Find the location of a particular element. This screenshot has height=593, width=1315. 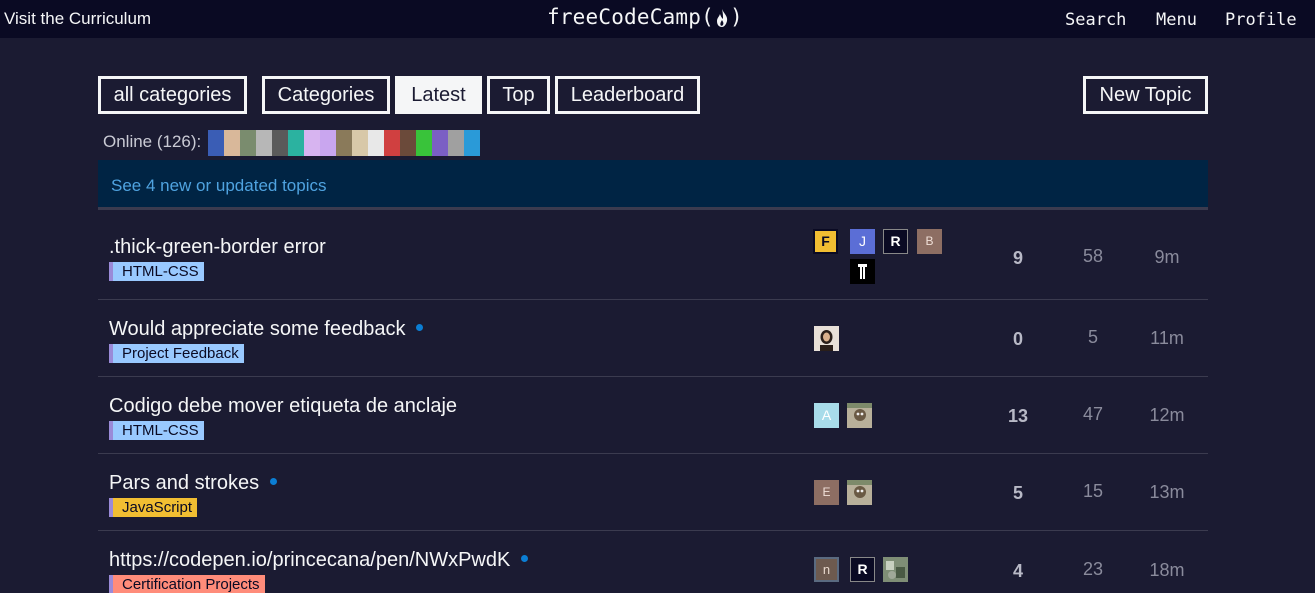

topic-title: Pars and strokes is located at coordinates (193, 483).